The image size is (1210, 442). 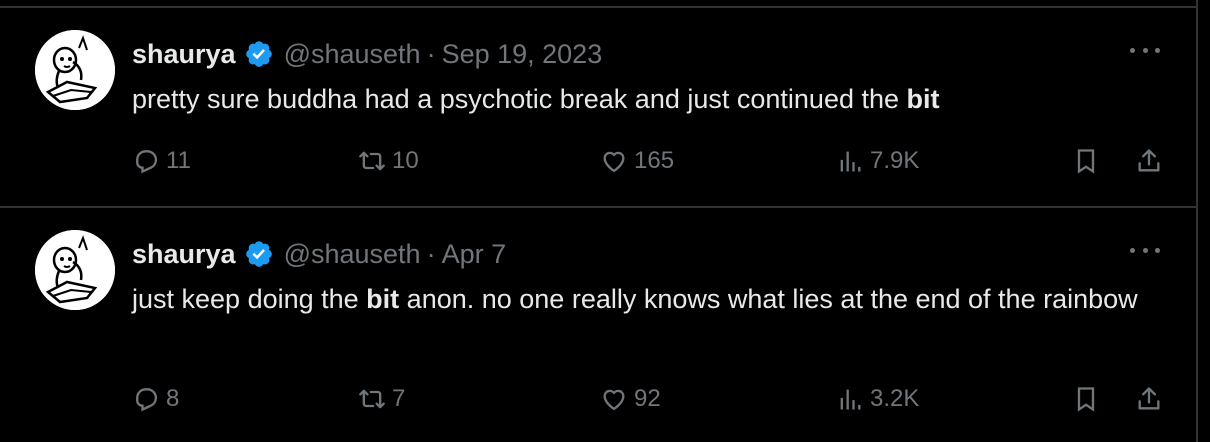 What do you see at coordinates (178, 160) in the screenshot?
I see `reply-count: 11` at bounding box center [178, 160].